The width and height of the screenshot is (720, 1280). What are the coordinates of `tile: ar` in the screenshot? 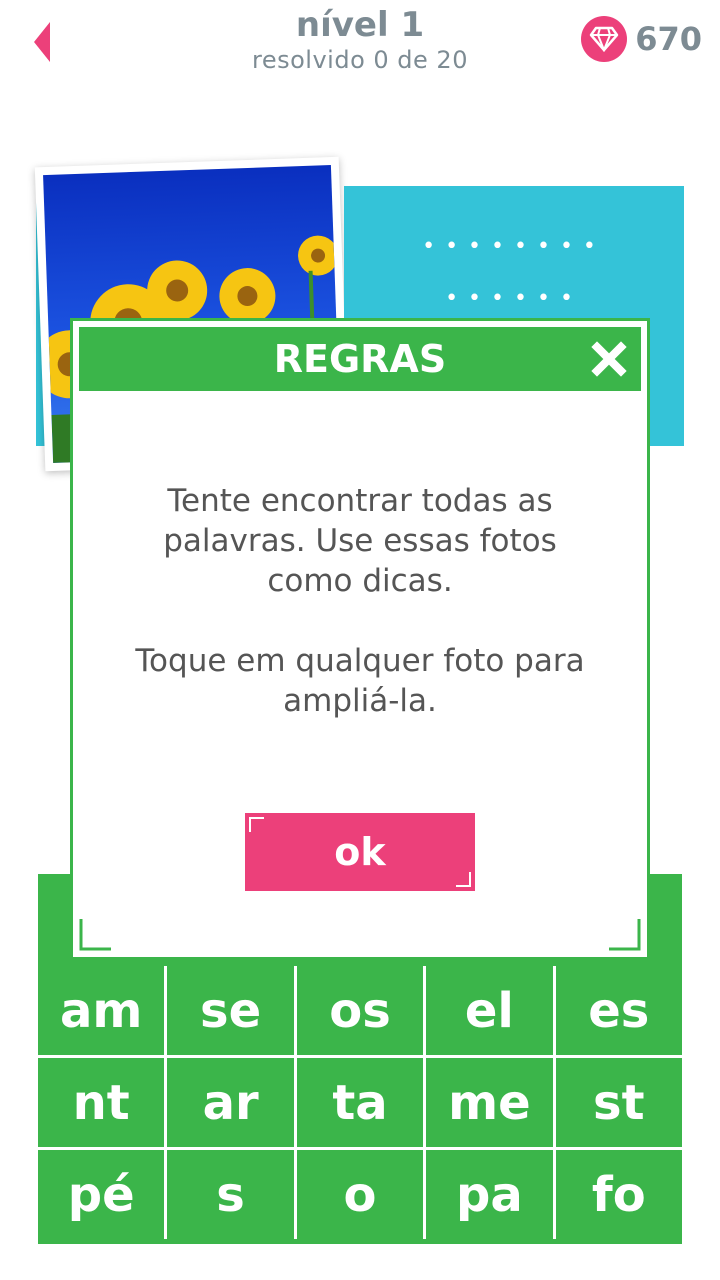 It's located at (230, 1102).